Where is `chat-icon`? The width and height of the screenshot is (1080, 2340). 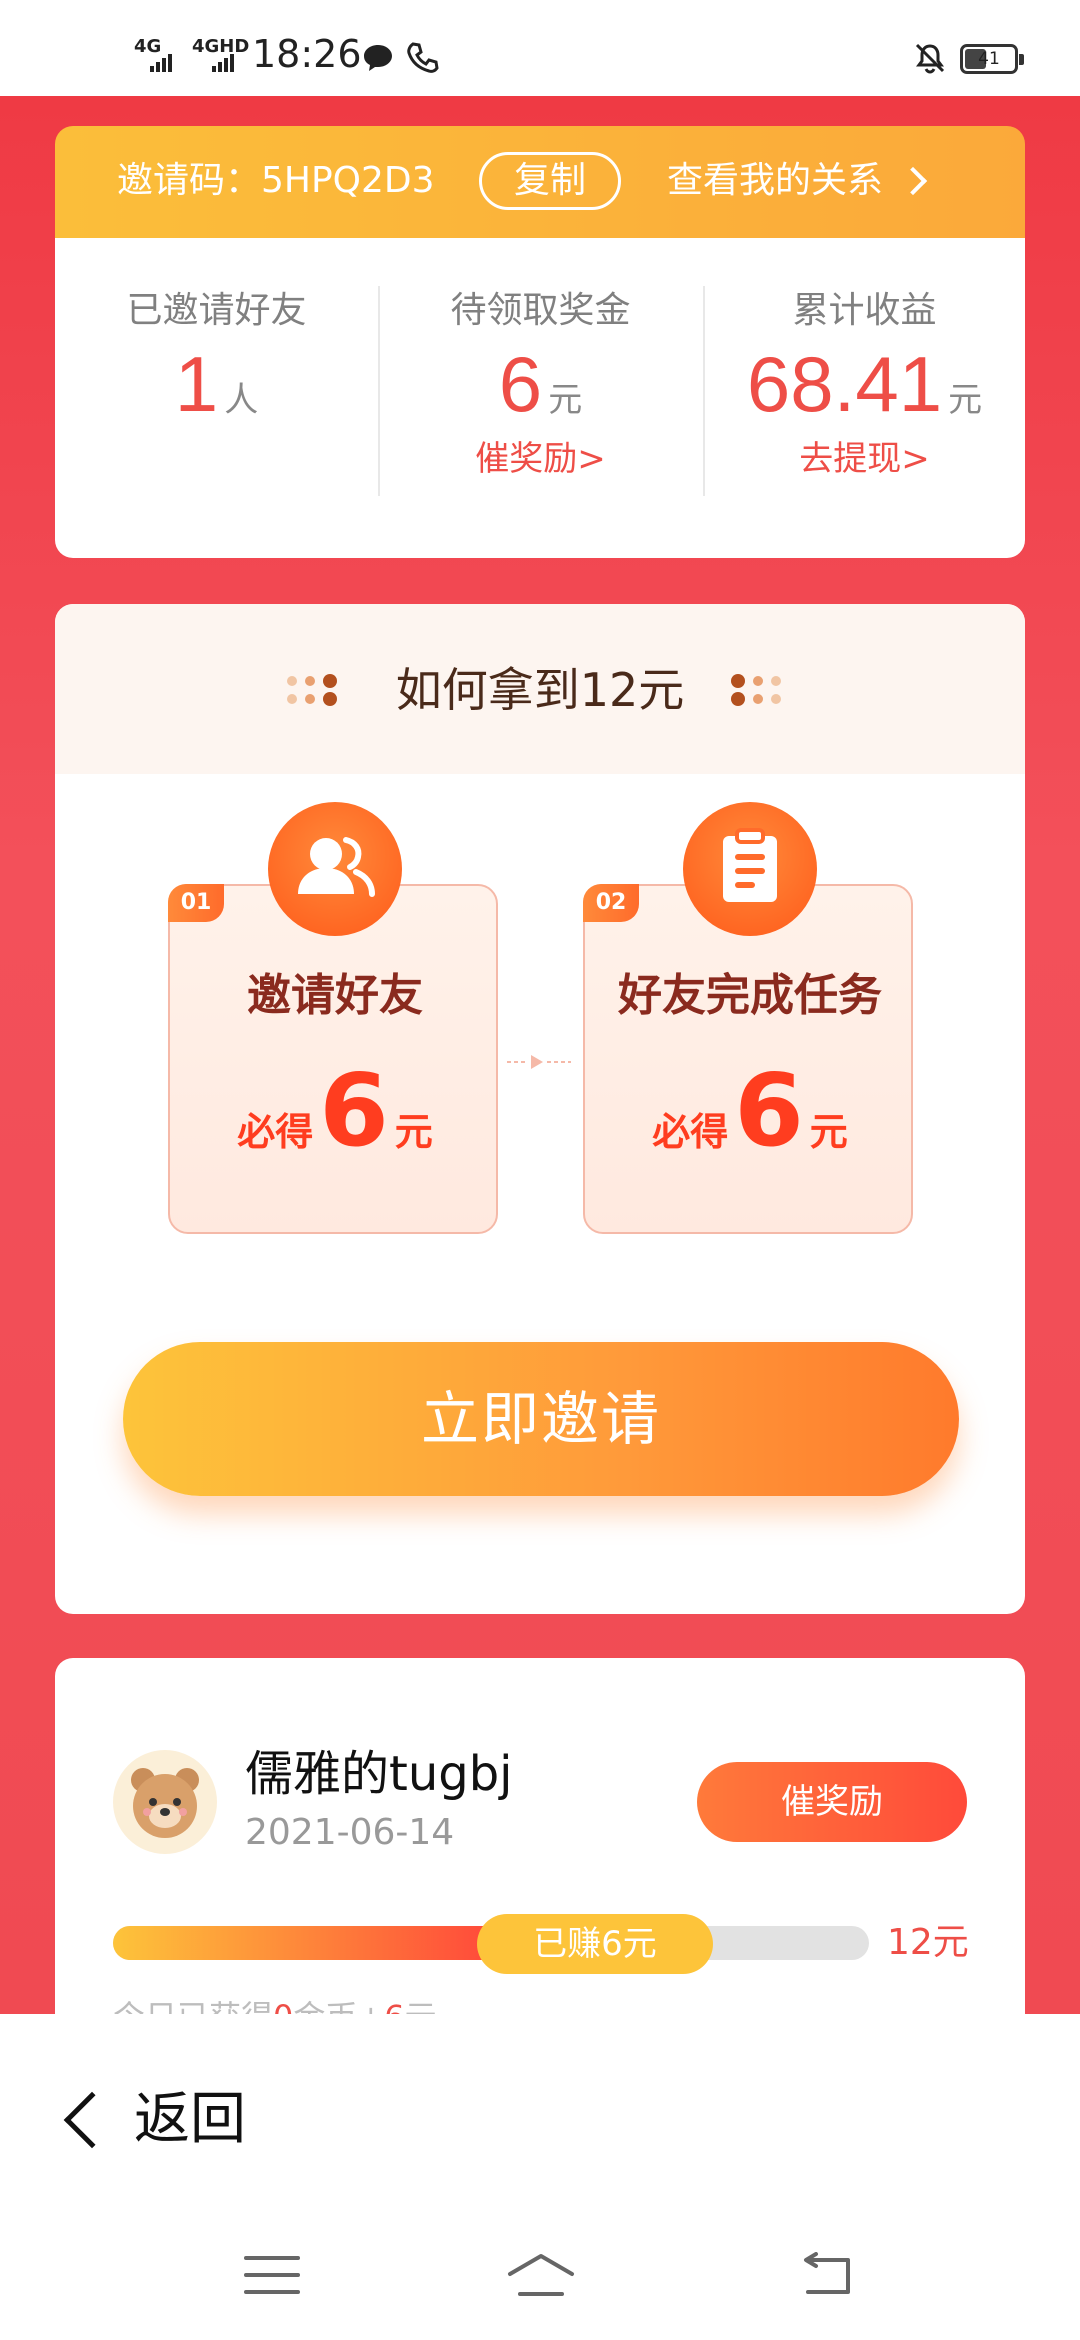 chat-icon is located at coordinates (378, 58).